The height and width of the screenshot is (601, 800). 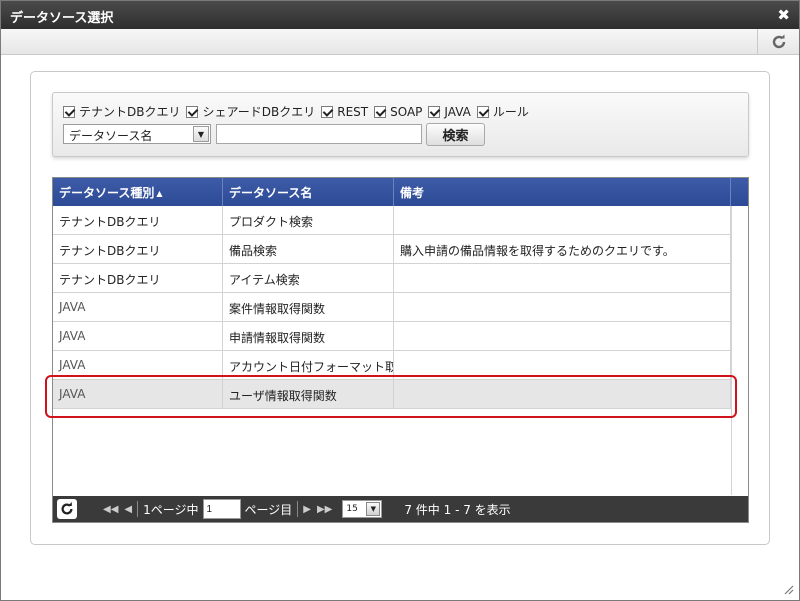 I want to click on filter-rule: ルール, so click(x=502, y=111).